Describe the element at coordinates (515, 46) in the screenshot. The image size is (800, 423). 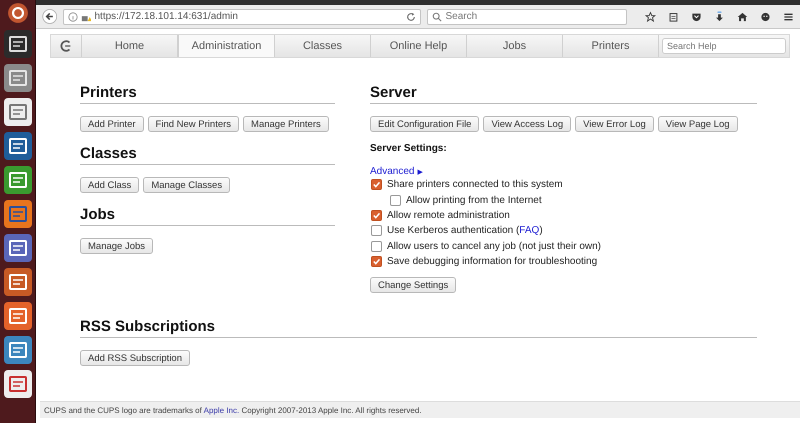
I see `nav-tab: Jobs` at that location.